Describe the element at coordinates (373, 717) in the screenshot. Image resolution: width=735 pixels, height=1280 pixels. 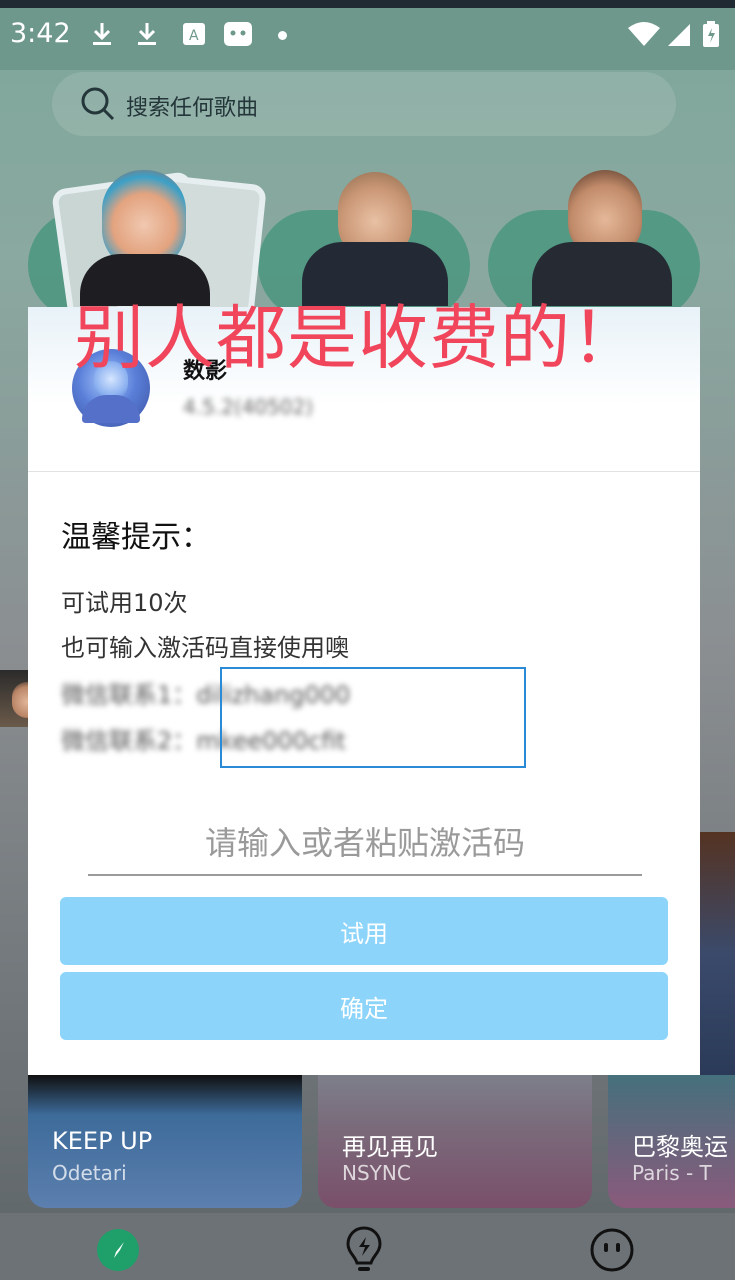
I see `highlight-box` at that location.